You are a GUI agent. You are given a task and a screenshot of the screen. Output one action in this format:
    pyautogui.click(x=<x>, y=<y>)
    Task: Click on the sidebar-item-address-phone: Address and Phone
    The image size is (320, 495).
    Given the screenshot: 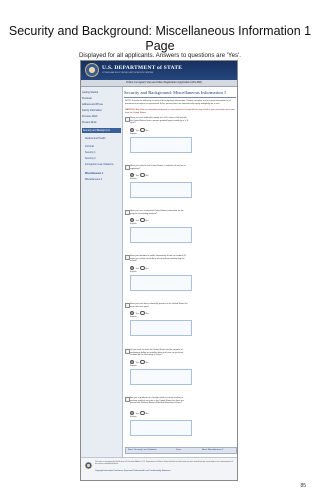 What is the action you would take?
    pyautogui.click(x=101, y=104)
    